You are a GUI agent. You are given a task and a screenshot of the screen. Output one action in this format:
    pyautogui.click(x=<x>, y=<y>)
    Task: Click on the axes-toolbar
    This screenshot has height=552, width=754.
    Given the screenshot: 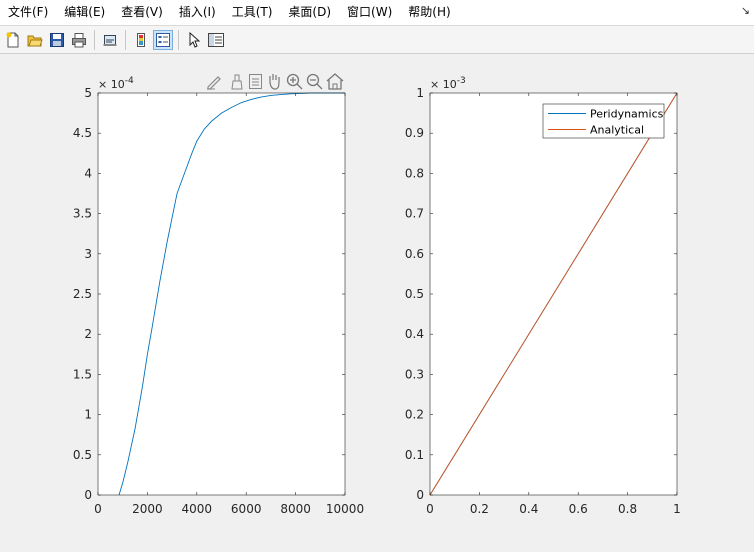 What is the action you would take?
    pyautogui.click(x=275, y=81)
    